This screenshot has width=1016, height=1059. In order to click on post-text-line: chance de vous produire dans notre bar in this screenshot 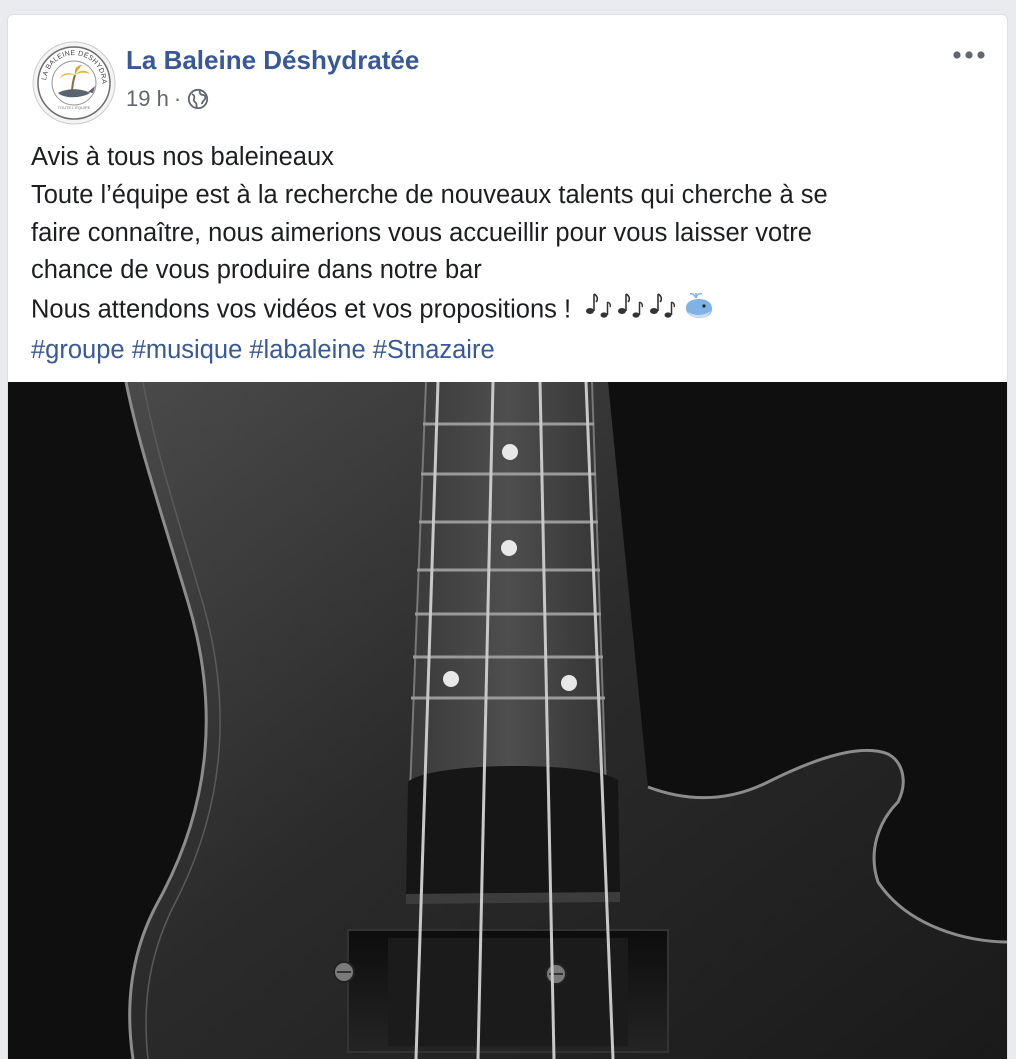, I will do `click(256, 270)`.